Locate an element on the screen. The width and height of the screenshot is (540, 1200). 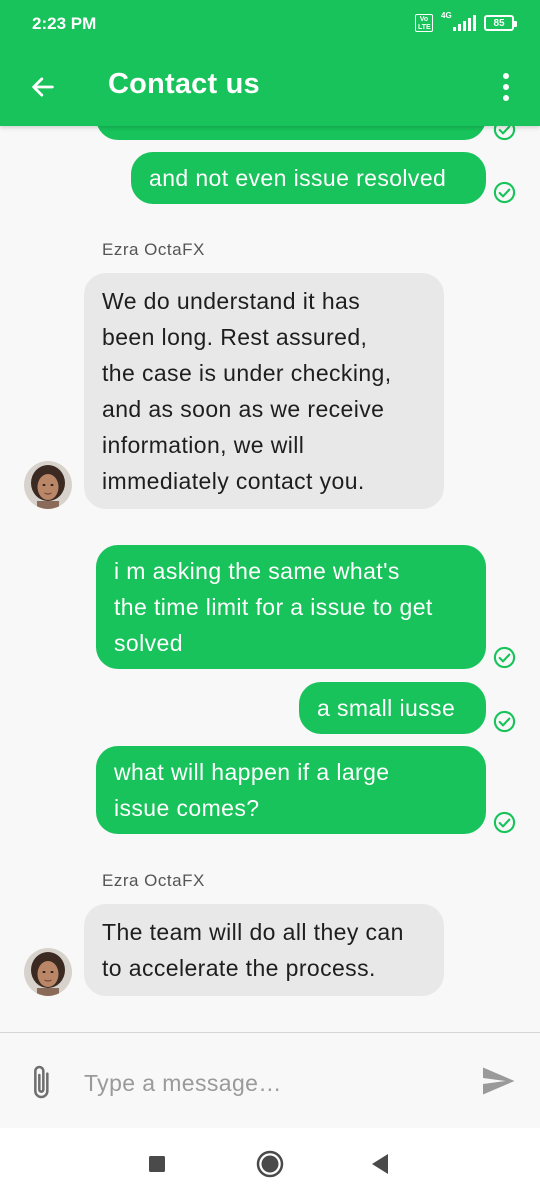
status-bar: 2:23 PM Vo LTE 4G 85 is located at coordinates (270, 25).